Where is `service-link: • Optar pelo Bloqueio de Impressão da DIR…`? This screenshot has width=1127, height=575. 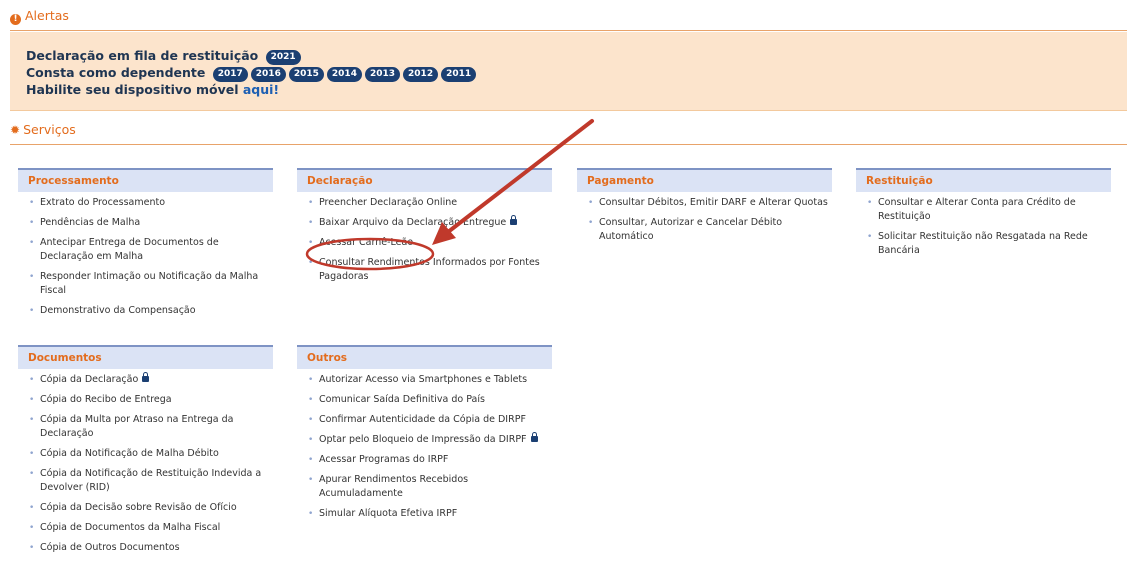 service-link: • Optar pelo Bloqueio de Impressão da DIR… is located at coordinates (424, 439).